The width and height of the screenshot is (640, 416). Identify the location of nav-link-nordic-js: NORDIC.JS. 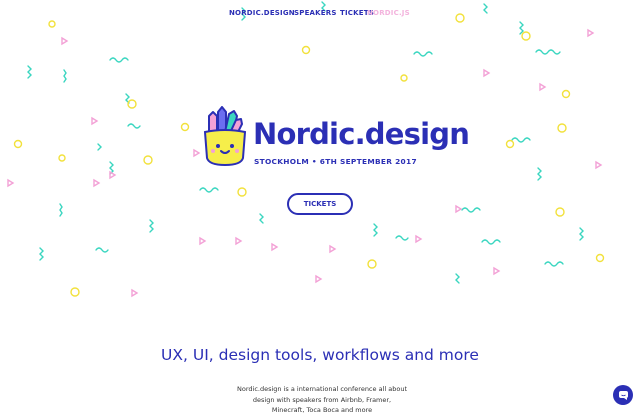
(388, 13).